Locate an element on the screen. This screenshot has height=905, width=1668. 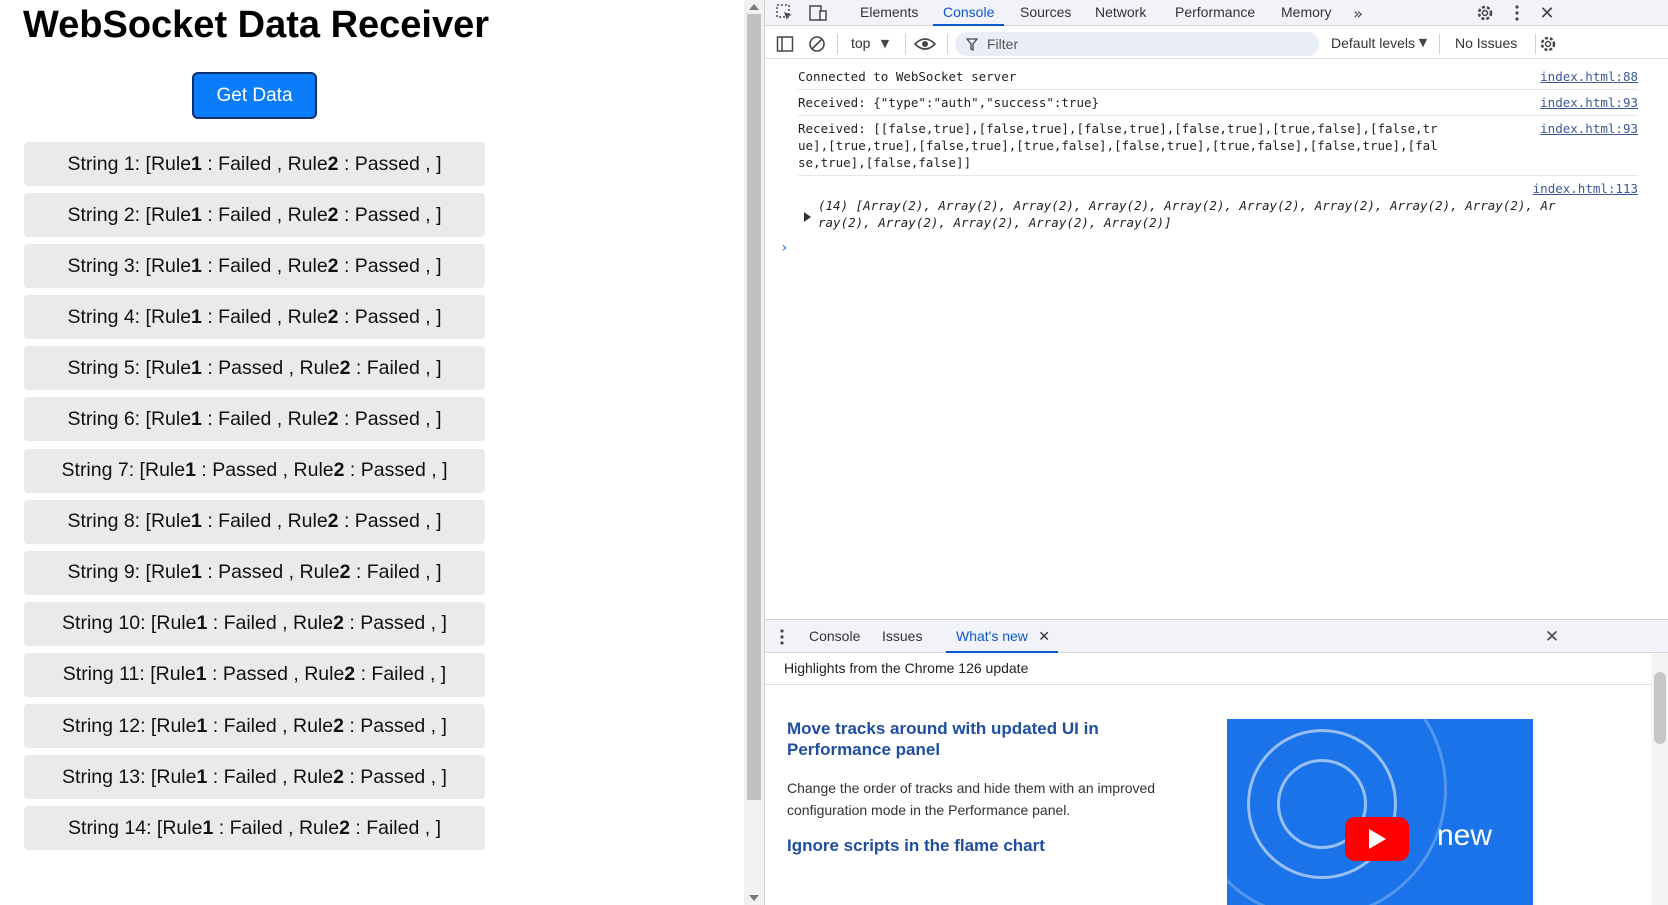
play-button-icon is located at coordinates (1377, 839).